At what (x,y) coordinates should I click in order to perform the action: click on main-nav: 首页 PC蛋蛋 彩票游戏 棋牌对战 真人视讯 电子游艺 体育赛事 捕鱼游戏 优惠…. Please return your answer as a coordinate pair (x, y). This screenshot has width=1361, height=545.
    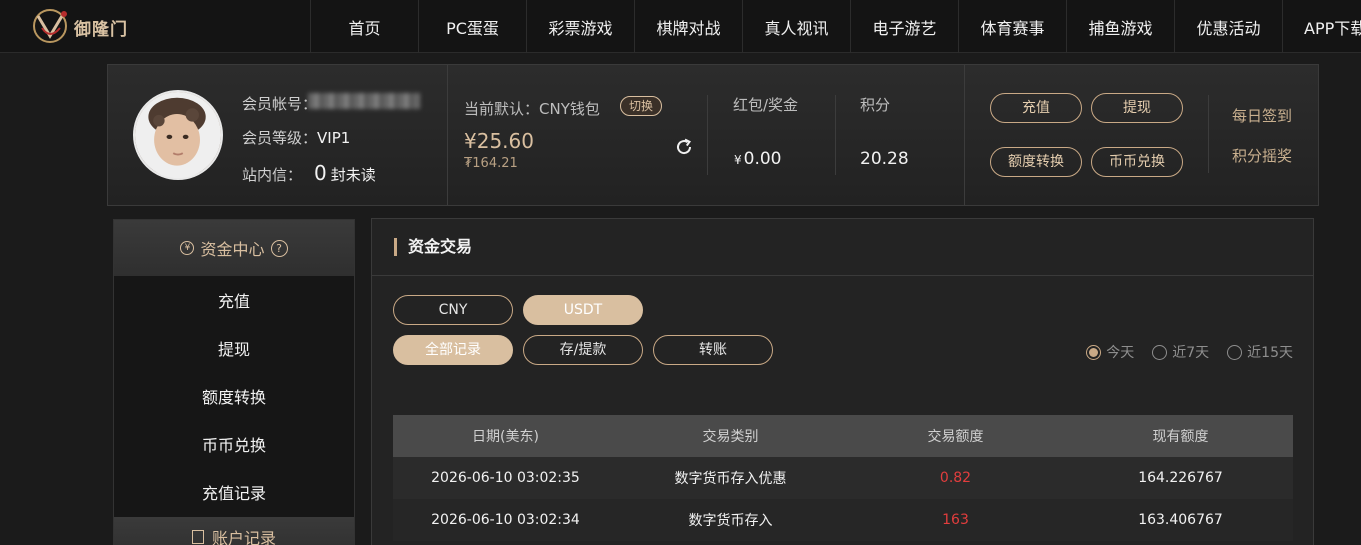
    Looking at the image, I should click on (835, 26).